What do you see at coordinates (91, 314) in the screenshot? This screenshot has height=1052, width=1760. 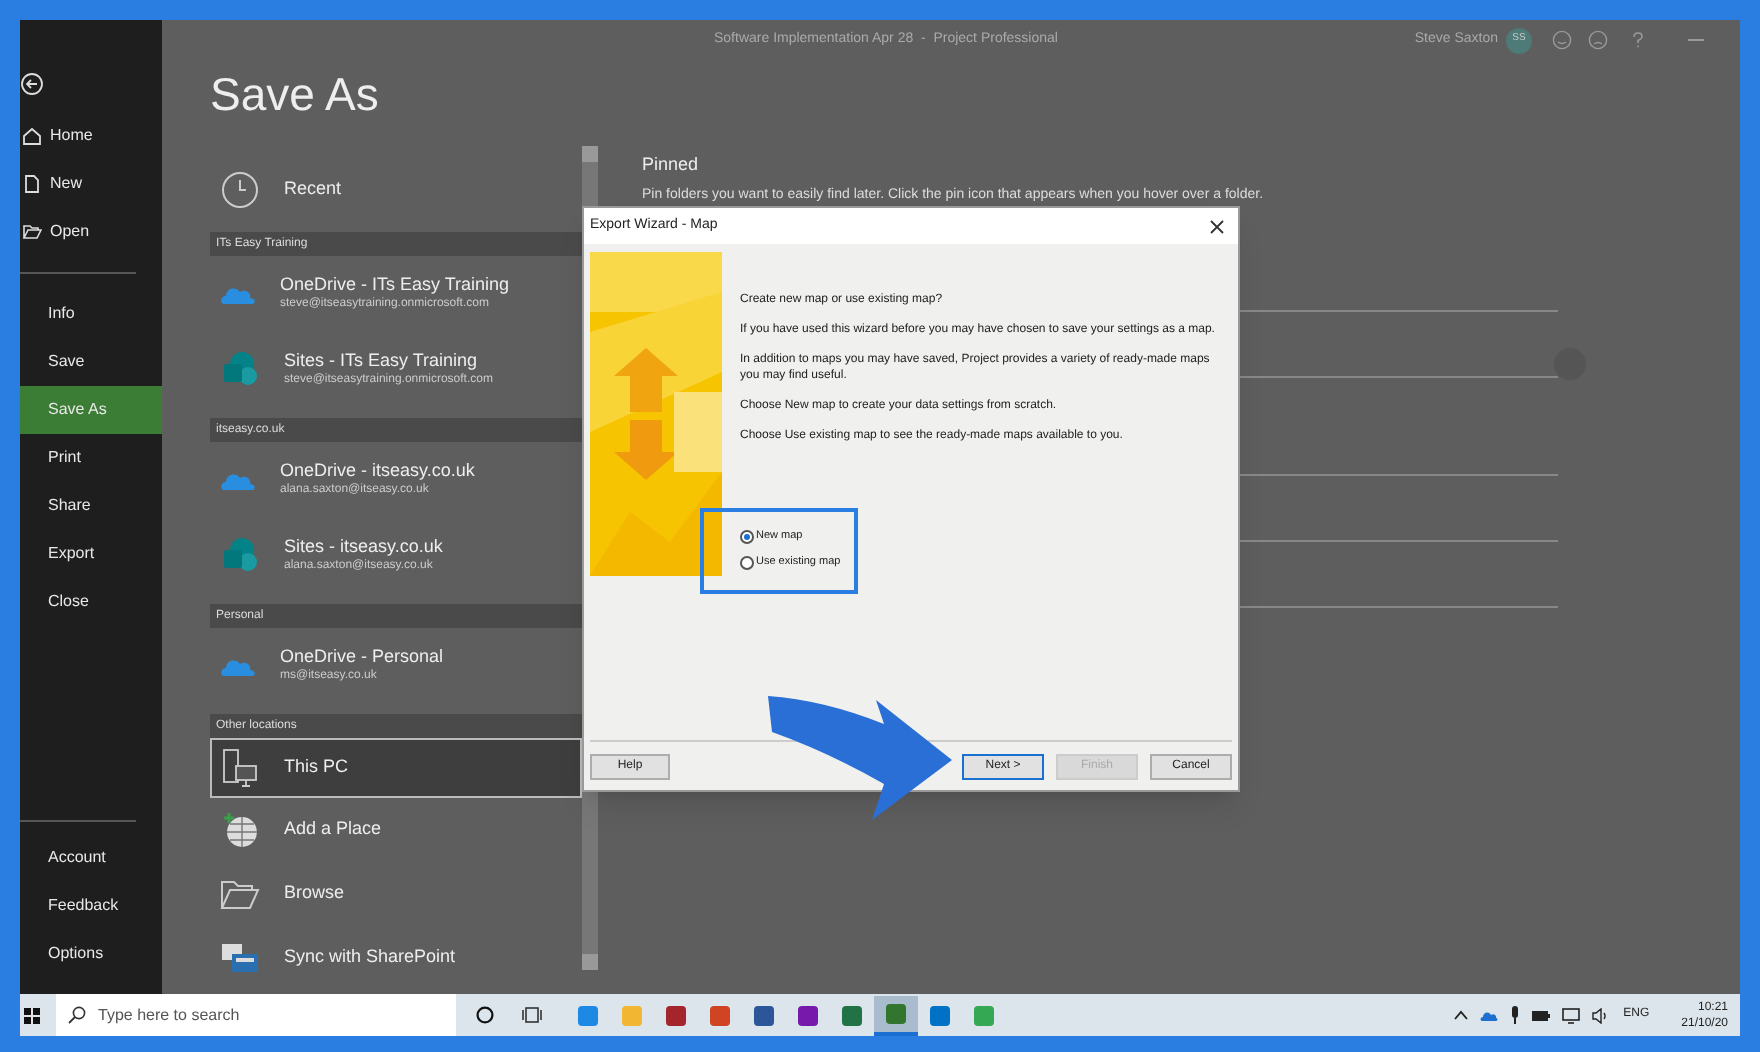 I see `sidebar-item: Info` at bounding box center [91, 314].